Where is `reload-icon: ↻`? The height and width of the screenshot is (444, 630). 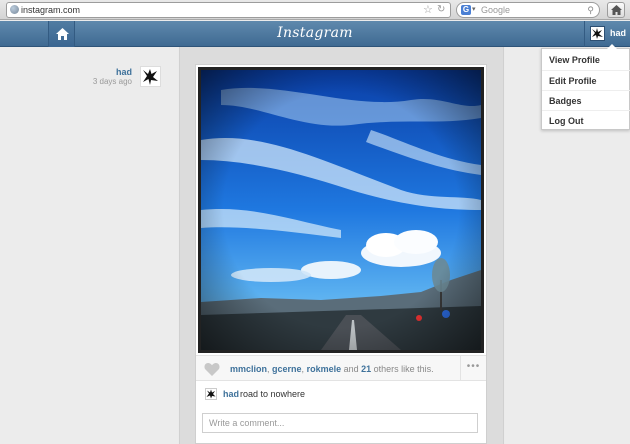
reload-icon: ↻ is located at coordinates (441, 10).